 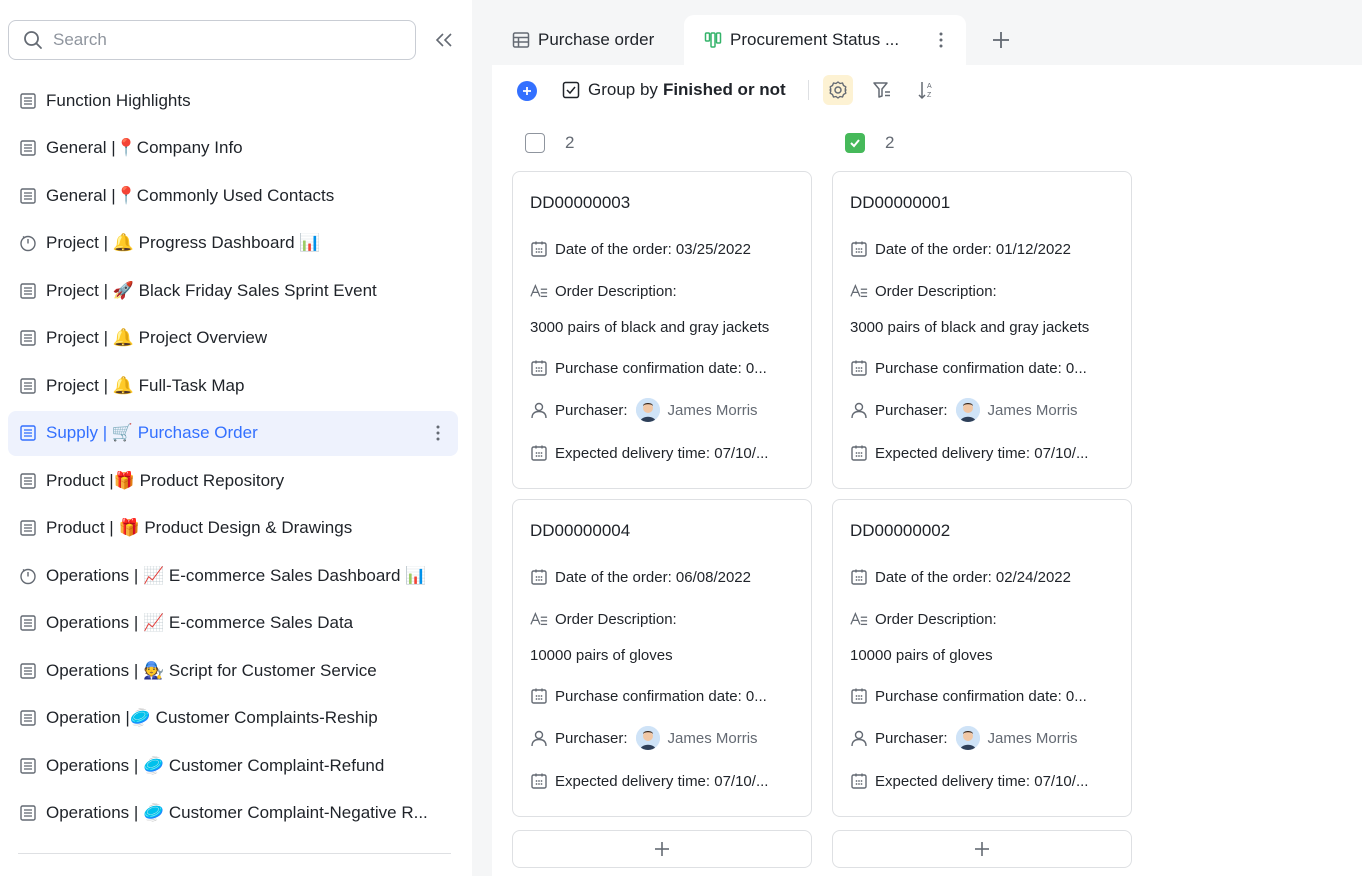 What do you see at coordinates (165, 480) in the screenshot?
I see `sidebar-item-label: Product |🎁 Product Repository` at bounding box center [165, 480].